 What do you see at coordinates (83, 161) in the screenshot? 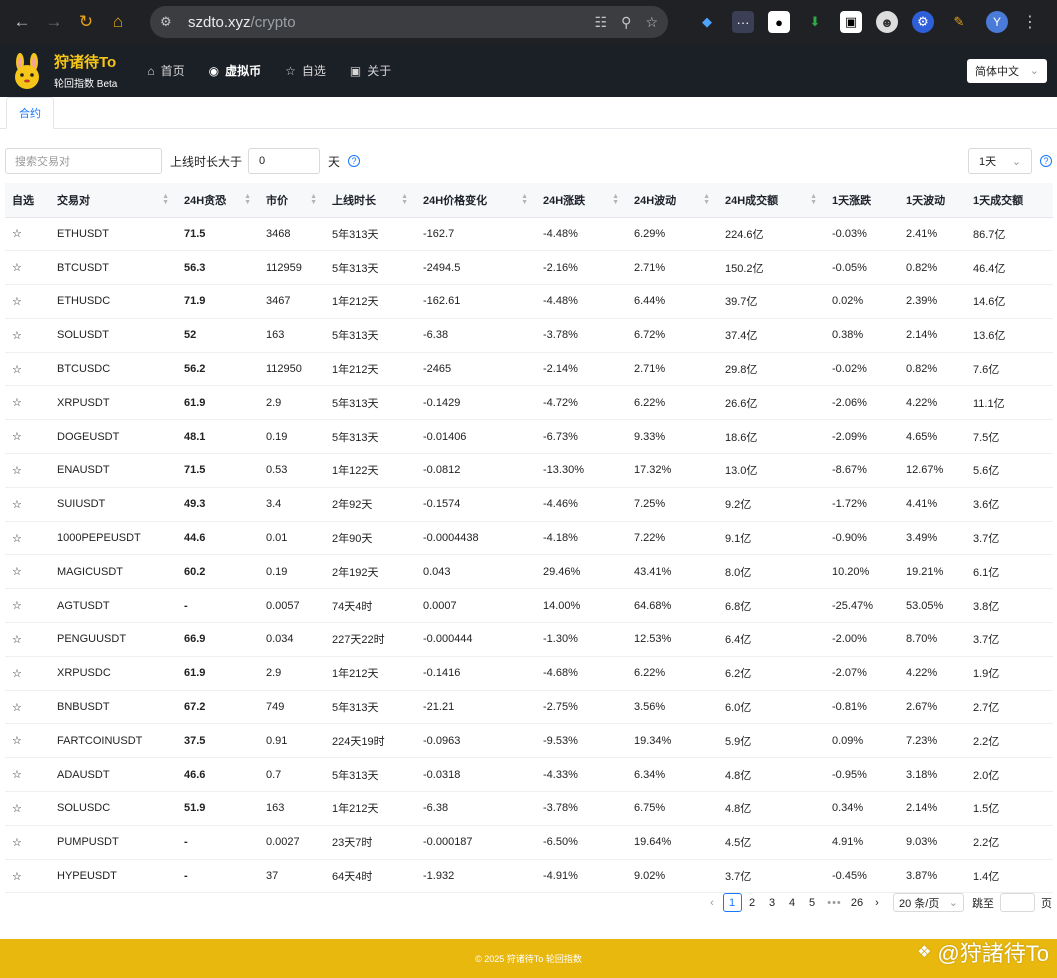
I see `search-input: 搜索交易对` at bounding box center [83, 161].